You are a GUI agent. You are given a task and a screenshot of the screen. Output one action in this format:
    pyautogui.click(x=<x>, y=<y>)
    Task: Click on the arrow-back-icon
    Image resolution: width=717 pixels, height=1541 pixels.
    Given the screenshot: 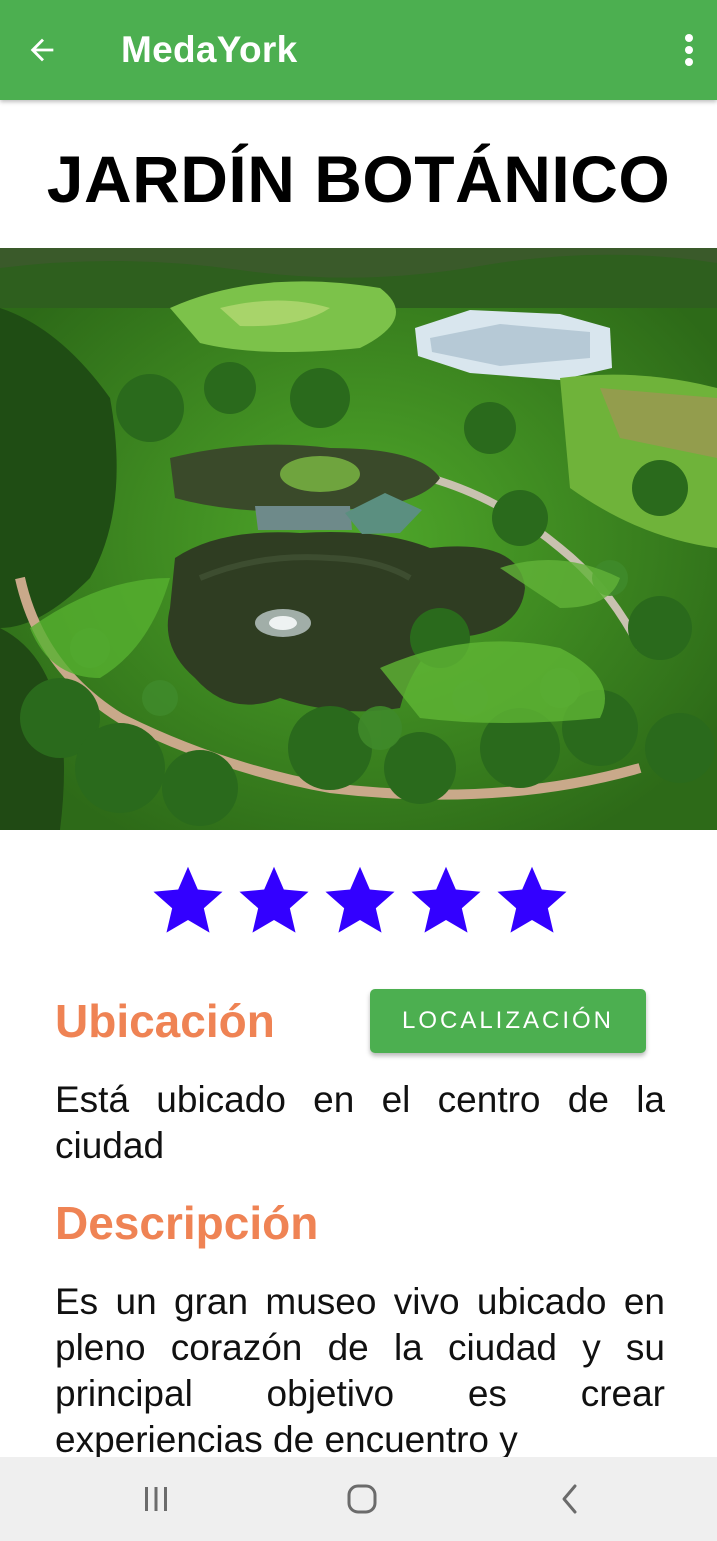 What is the action you would take?
    pyautogui.click(x=42, y=50)
    